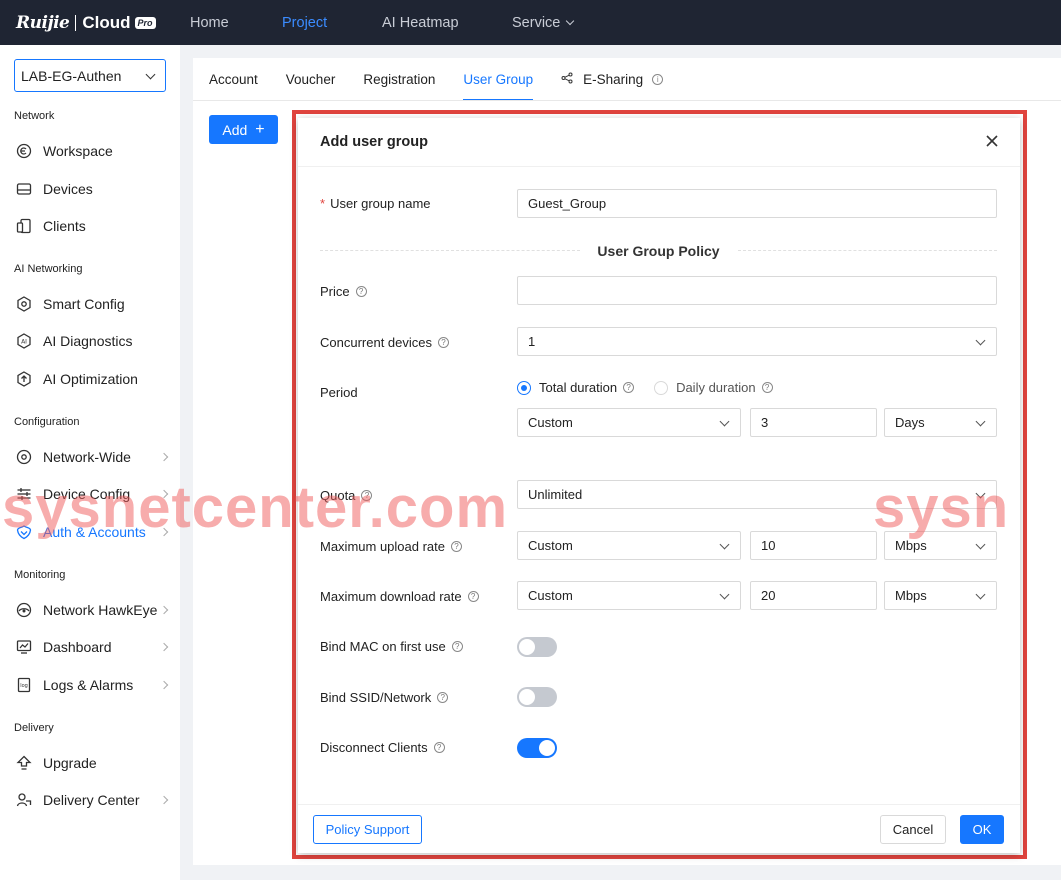 The image size is (1061, 880). I want to click on nav-home: Home, so click(236, 22).